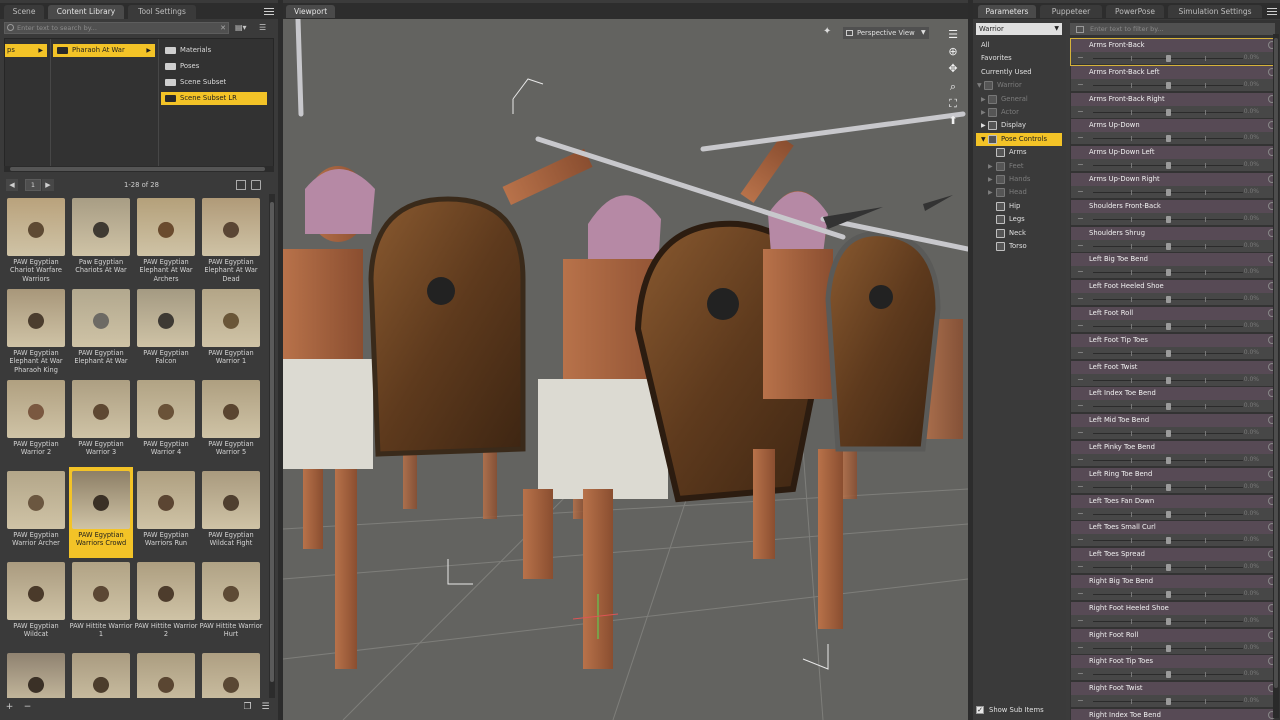 The image size is (1280, 720). Describe the element at coordinates (1173, 320) in the screenshot. I see `property-slider: Left Foot Roll − 0.0%` at that location.